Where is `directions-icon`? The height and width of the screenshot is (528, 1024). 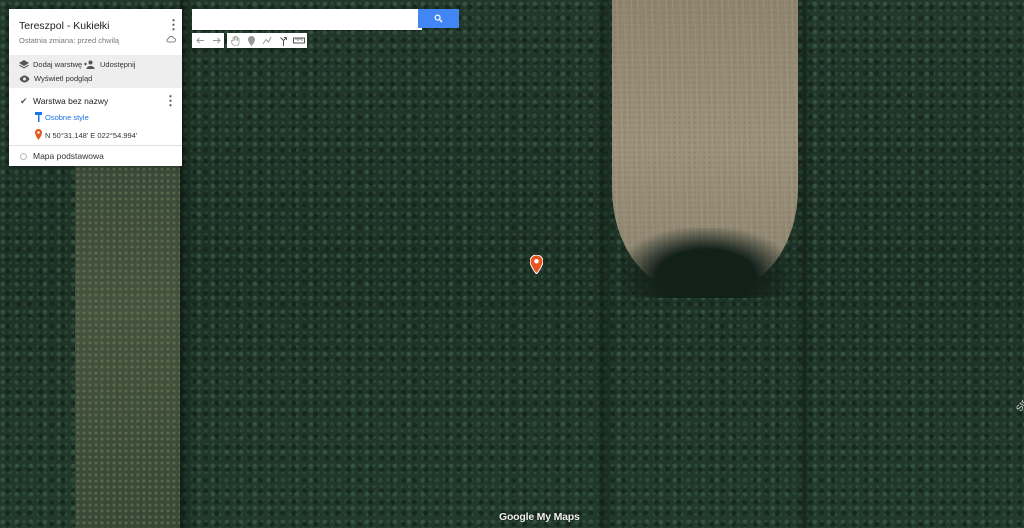
directions-icon is located at coordinates (283, 41).